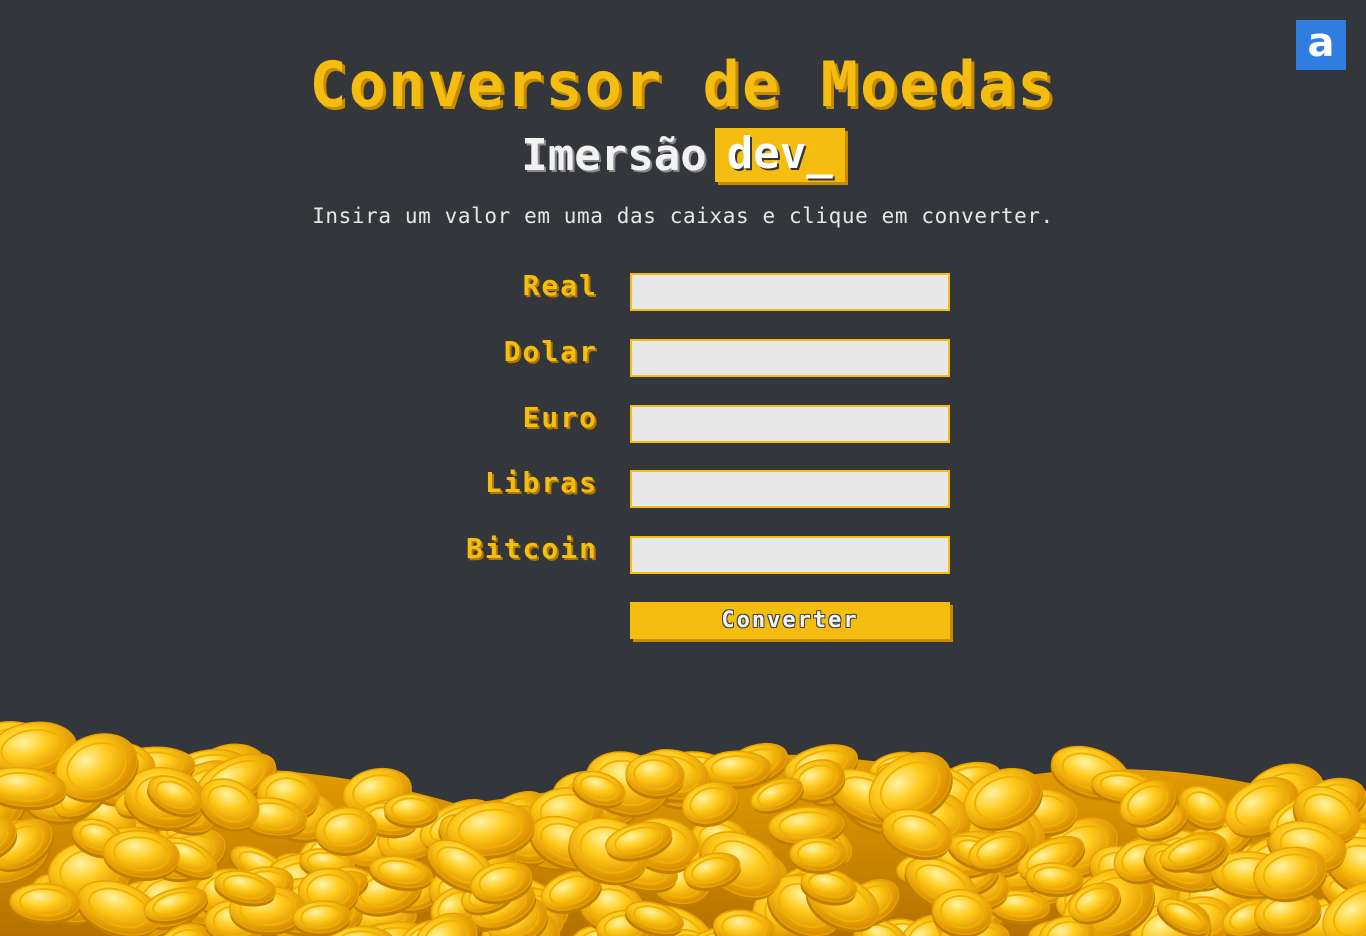 Image resolution: width=1366 pixels, height=936 pixels. I want to click on form-row-bitcoin: Bitcoin, so click(683, 553).